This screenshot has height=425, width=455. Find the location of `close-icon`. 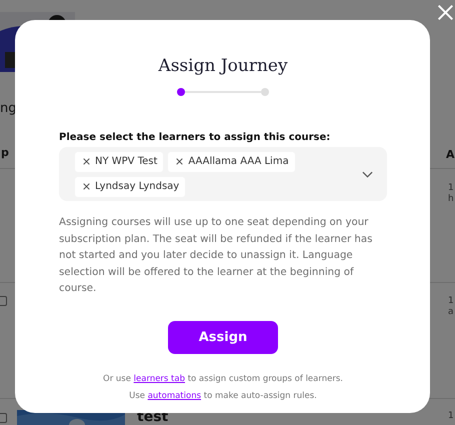

close-icon is located at coordinates (445, 12).